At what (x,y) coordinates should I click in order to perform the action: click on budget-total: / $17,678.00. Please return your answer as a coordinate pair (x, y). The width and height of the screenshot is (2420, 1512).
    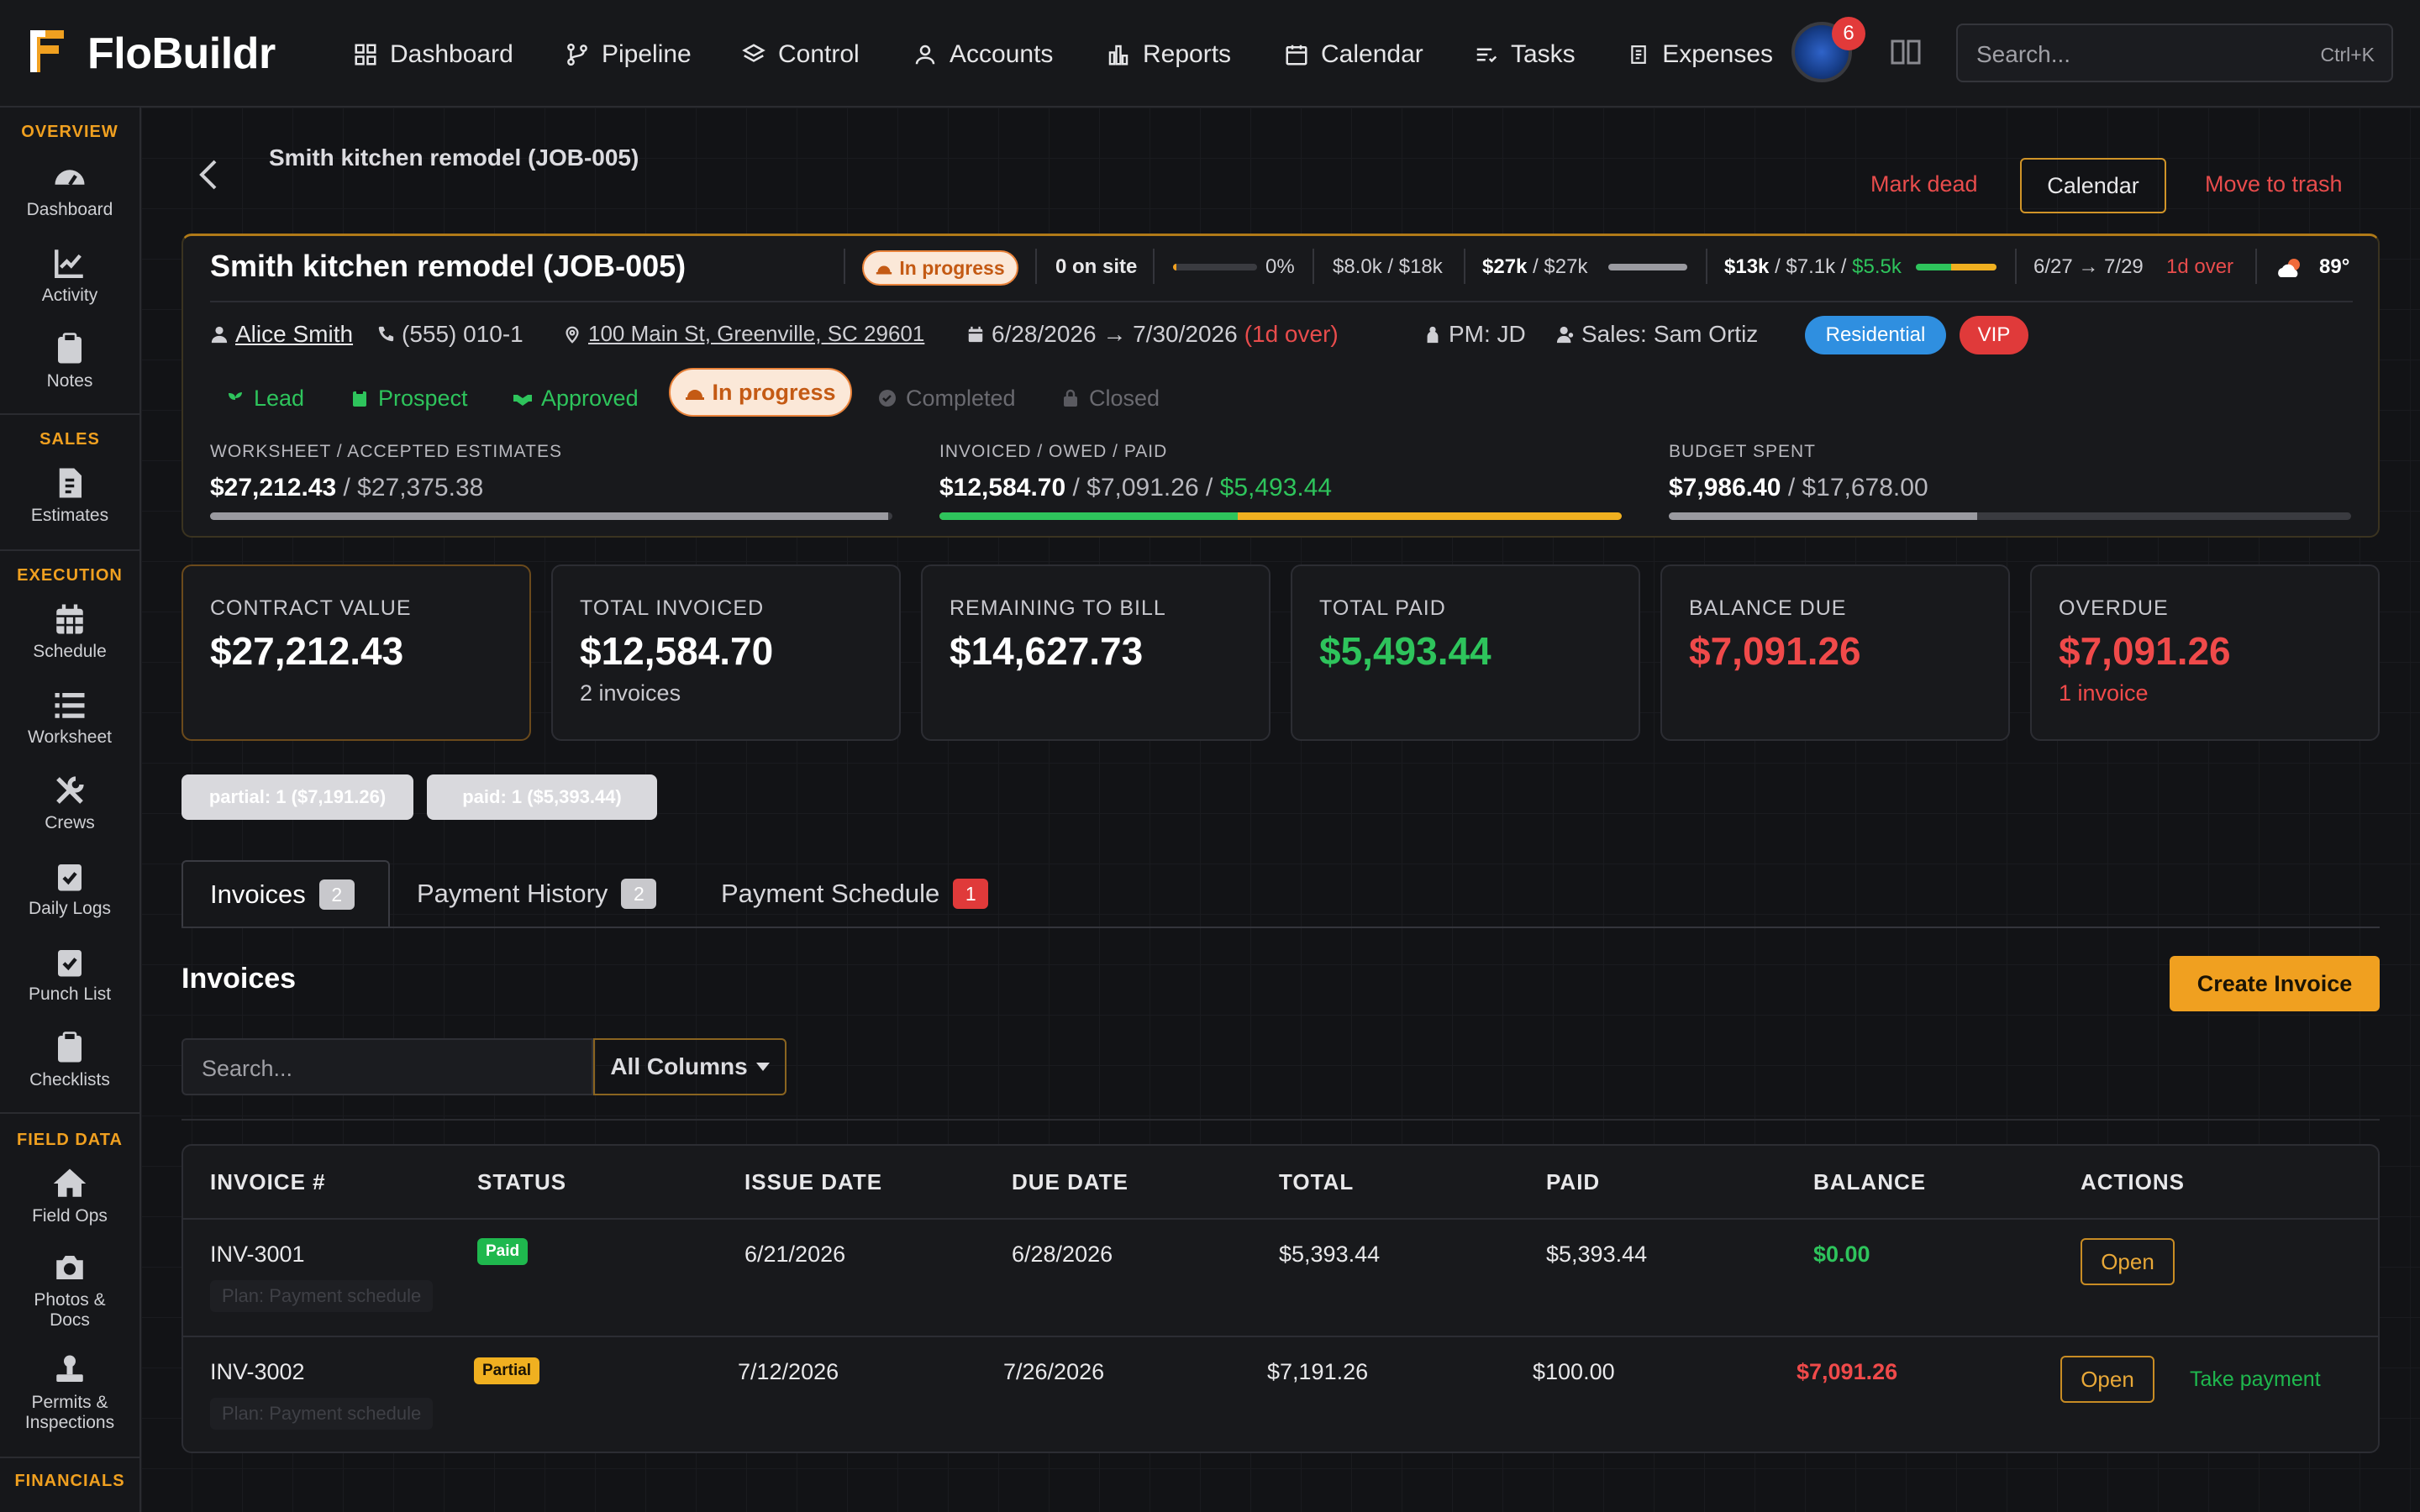
    Looking at the image, I should click on (1858, 487).